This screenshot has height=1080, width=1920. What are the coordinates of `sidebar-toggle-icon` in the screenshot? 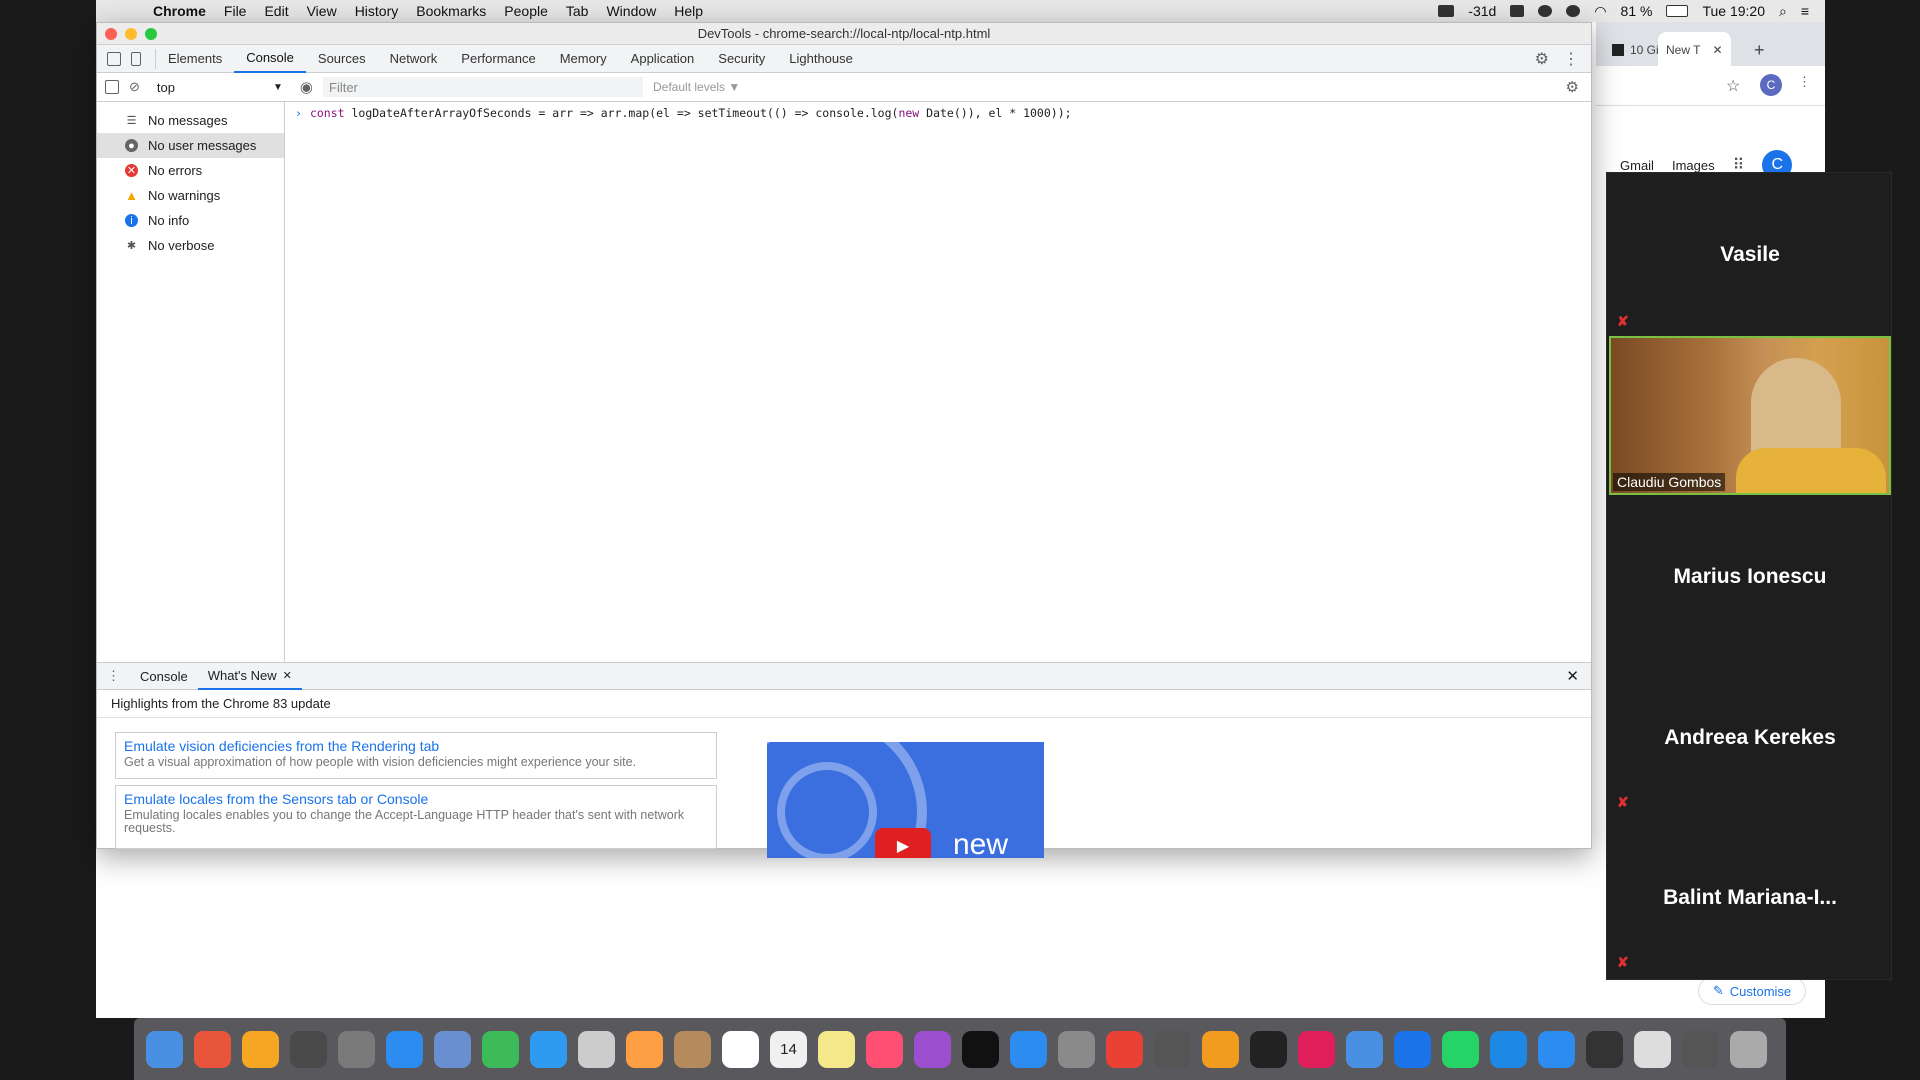 It's located at (112, 87).